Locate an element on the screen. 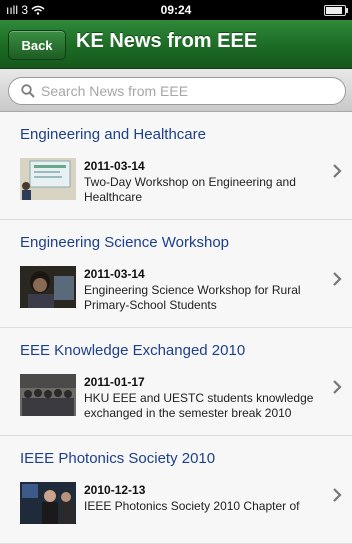  news-title: EEE Knowledge Exchanged 2010 is located at coordinates (133, 350).